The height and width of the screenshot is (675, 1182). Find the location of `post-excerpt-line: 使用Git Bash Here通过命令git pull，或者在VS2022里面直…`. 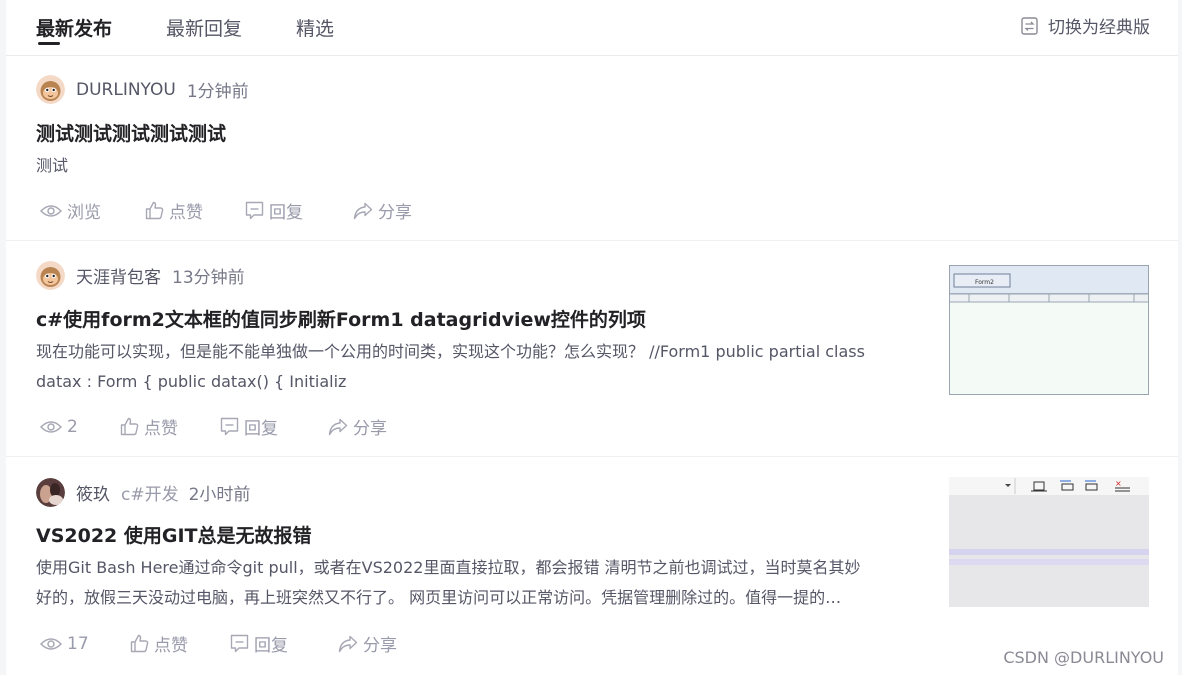

post-excerpt-line: 使用Git Bash Here通过命令git pull，或者在VS2022里面直… is located at coordinates (448, 567).